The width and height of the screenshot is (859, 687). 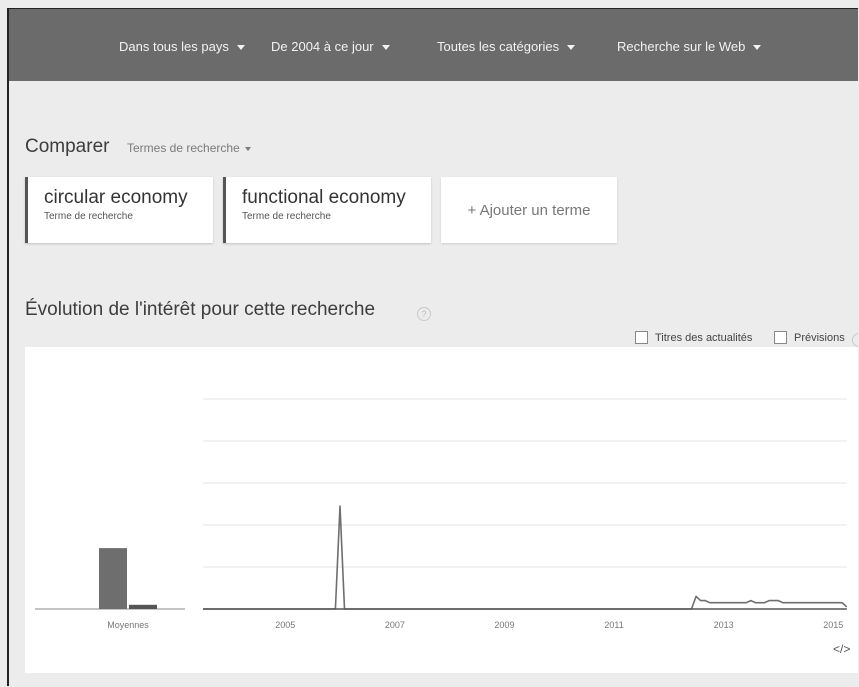 What do you see at coordinates (119, 210) in the screenshot?
I see `term-card-circular-economy: circular economy Terme de recherche` at bounding box center [119, 210].